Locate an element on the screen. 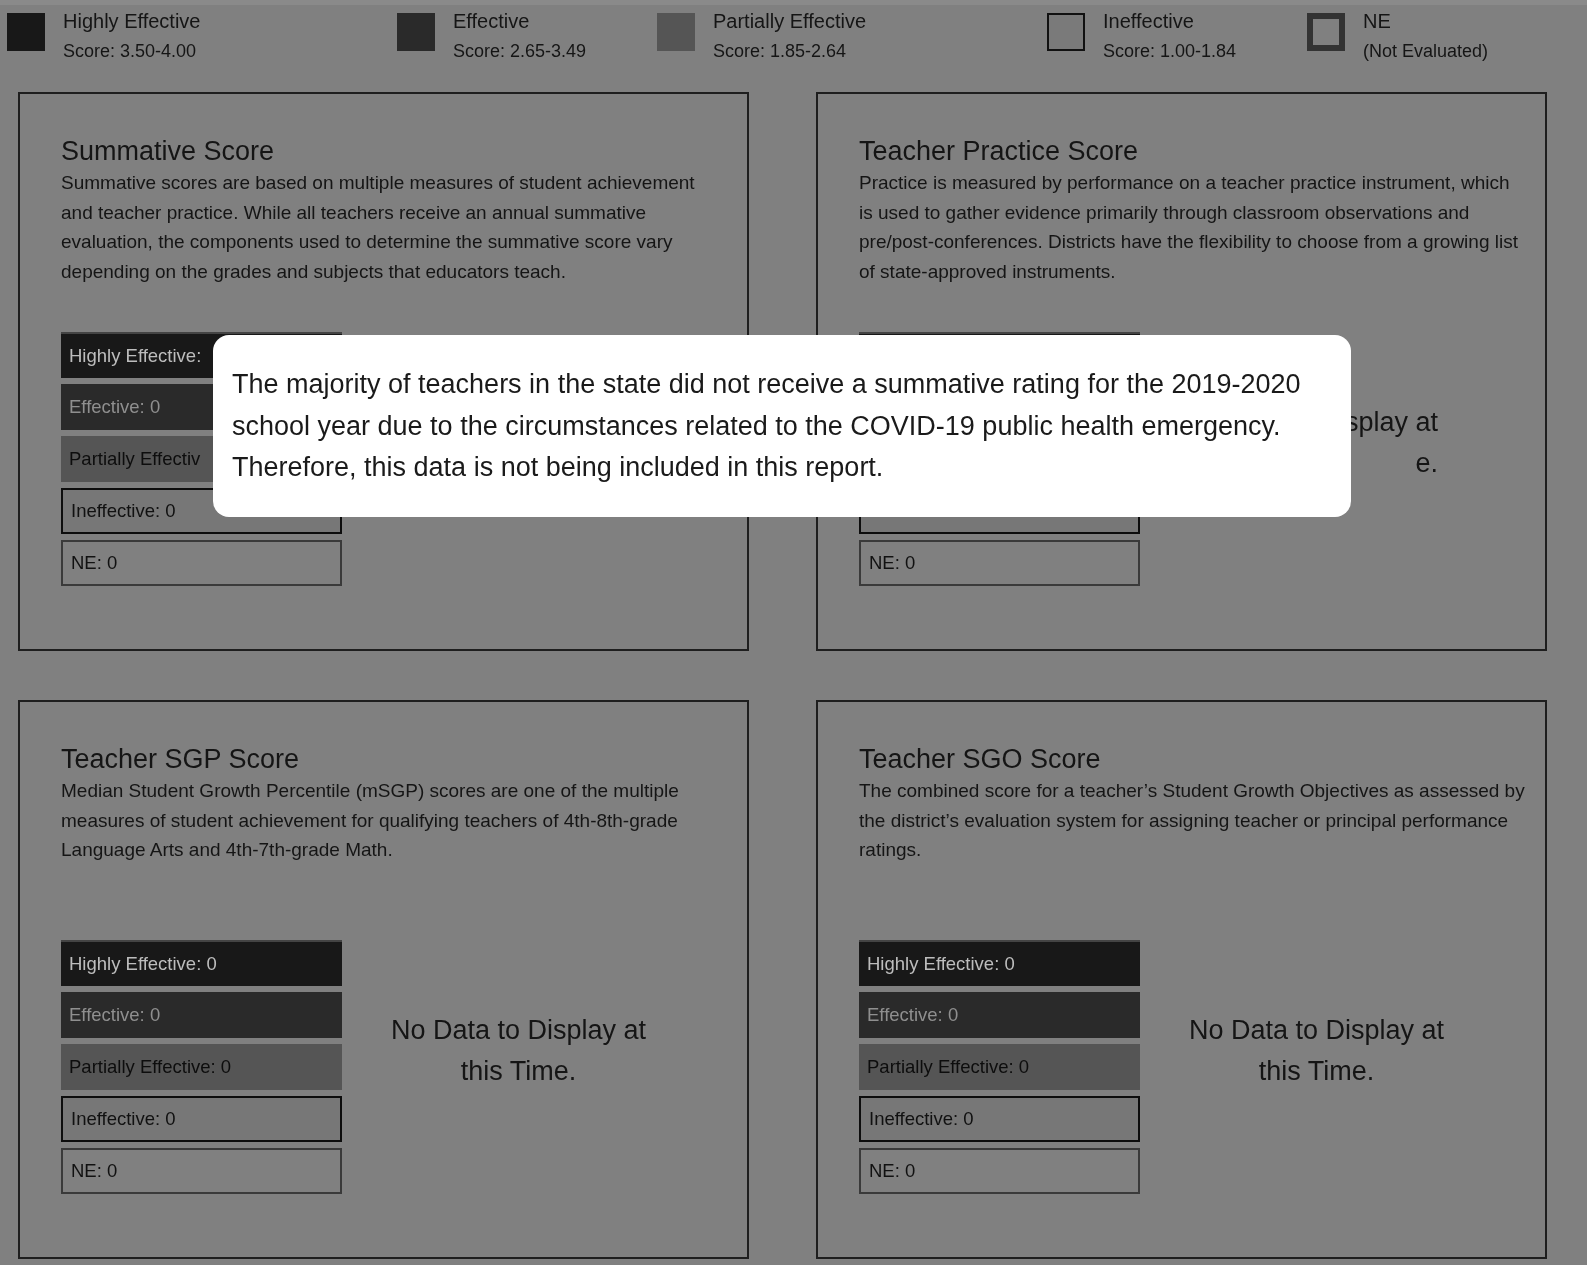 The height and width of the screenshot is (1265, 1587). notice-popup: The majority of teachers in the state did not receive a summative rating for the 2019-2020 school year due to the circumstances related to the COVID-19 public health emergency. Therefore, this data is not being included in this report. is located at coordinates (782, 426).